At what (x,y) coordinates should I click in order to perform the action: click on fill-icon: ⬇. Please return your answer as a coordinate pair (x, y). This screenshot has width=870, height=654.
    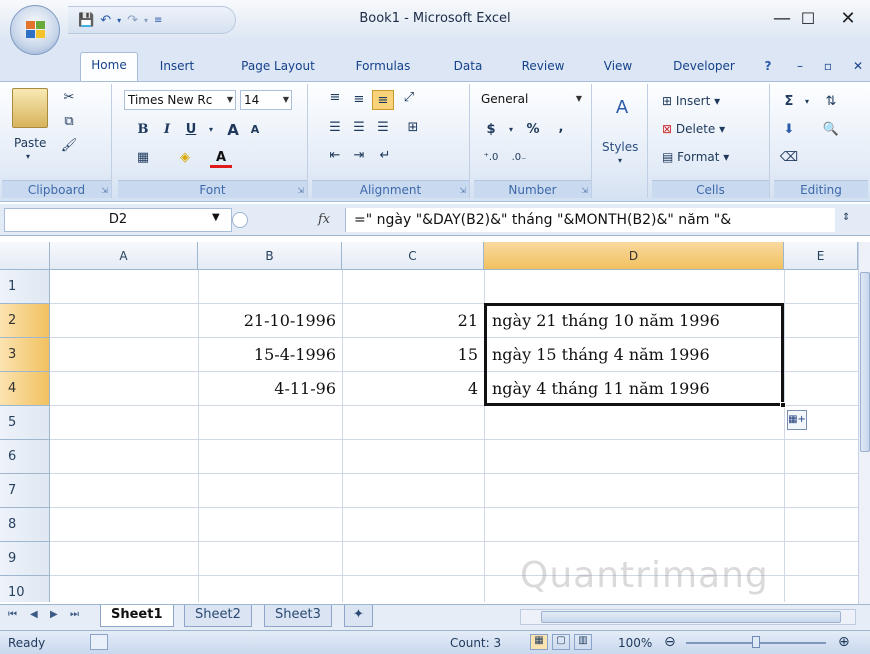
    Looking at the image, I should click on (789, 130).